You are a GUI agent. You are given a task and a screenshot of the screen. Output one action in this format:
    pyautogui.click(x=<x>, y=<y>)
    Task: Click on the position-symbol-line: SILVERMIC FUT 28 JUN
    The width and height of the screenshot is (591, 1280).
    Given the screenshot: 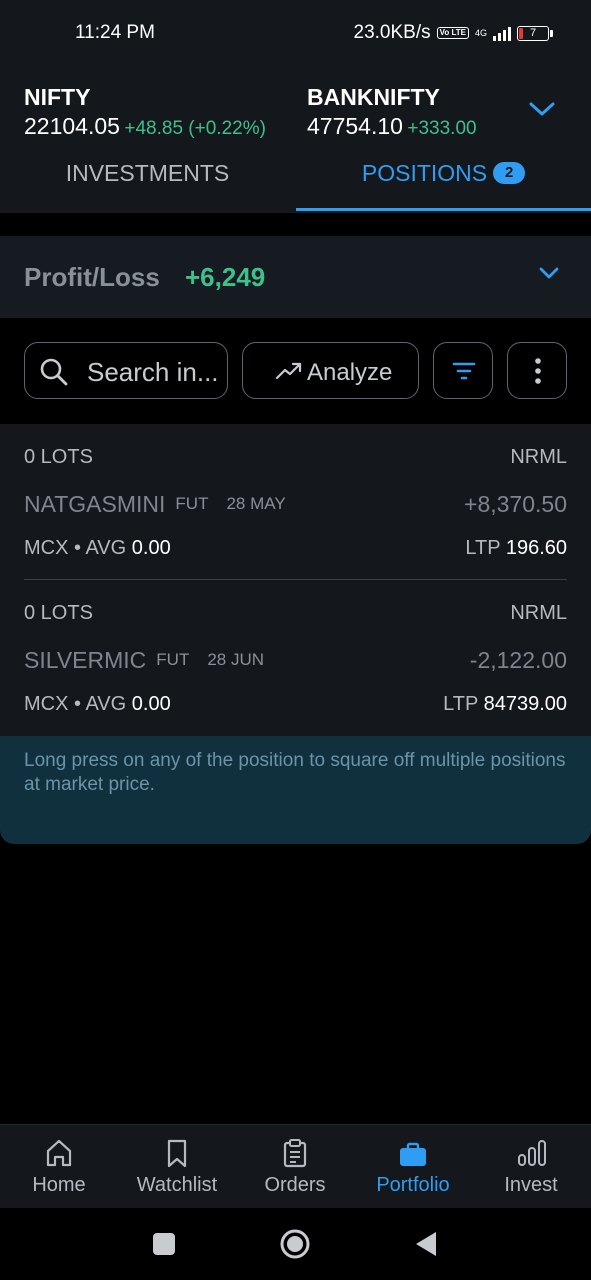 What is the action you would take?
    pyautogui.click(x=144, y=660)
    